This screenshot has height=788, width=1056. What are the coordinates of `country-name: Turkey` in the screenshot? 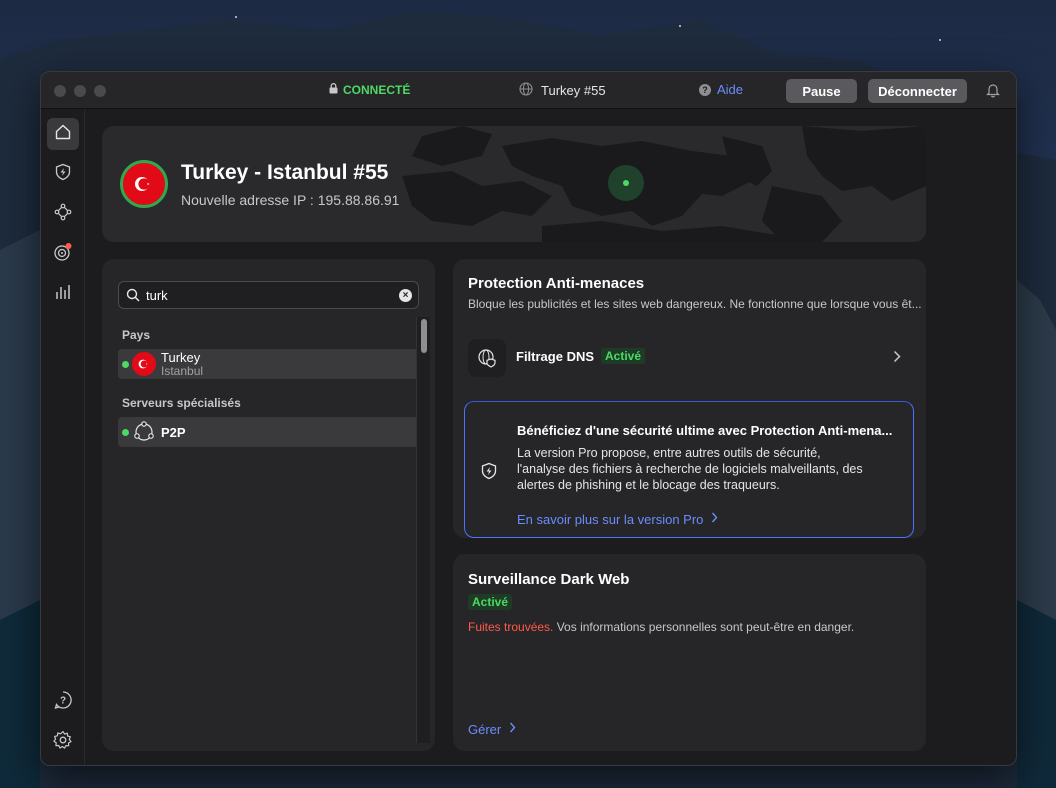 It's located at (181, 357).